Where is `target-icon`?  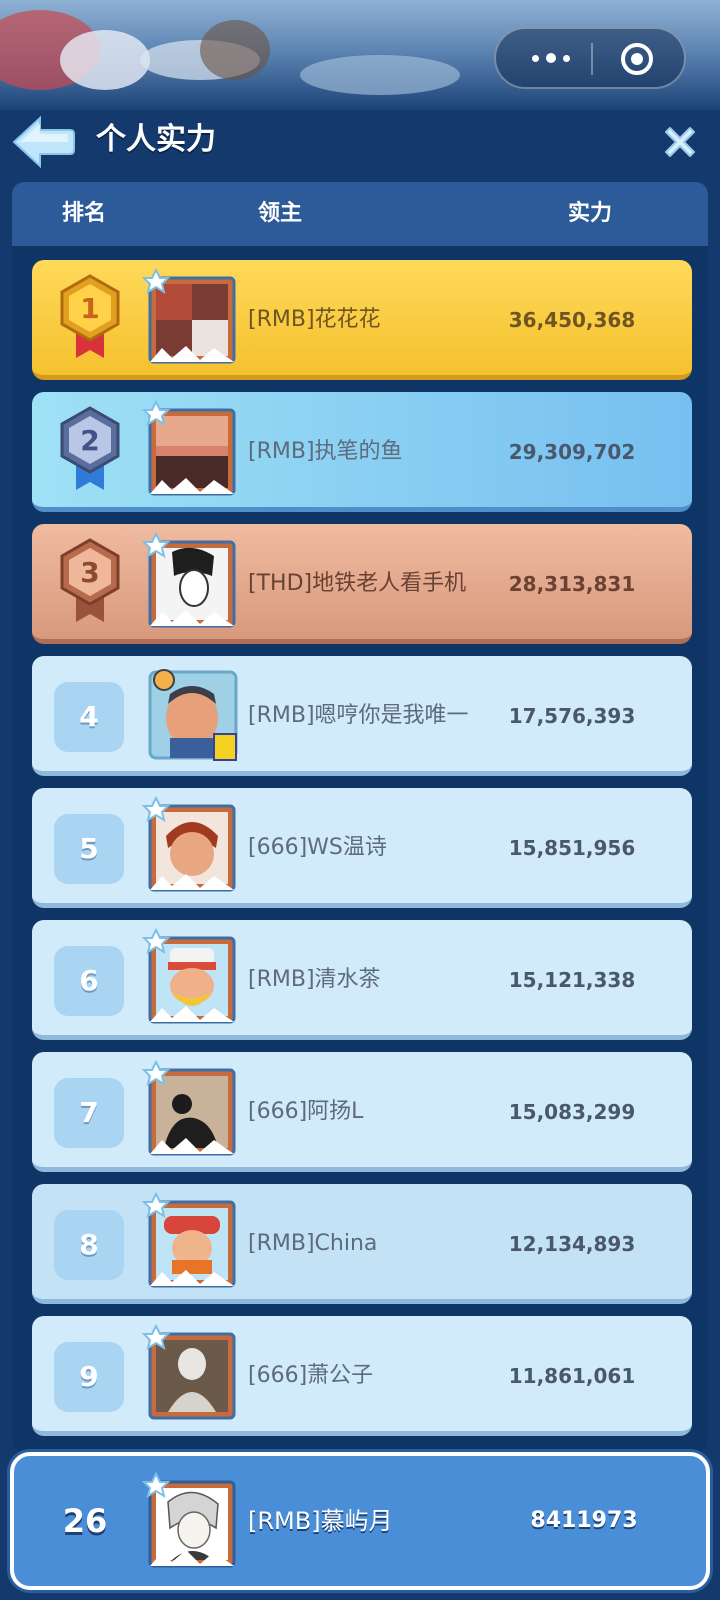 target-icon is located at coordinates (637, 59).